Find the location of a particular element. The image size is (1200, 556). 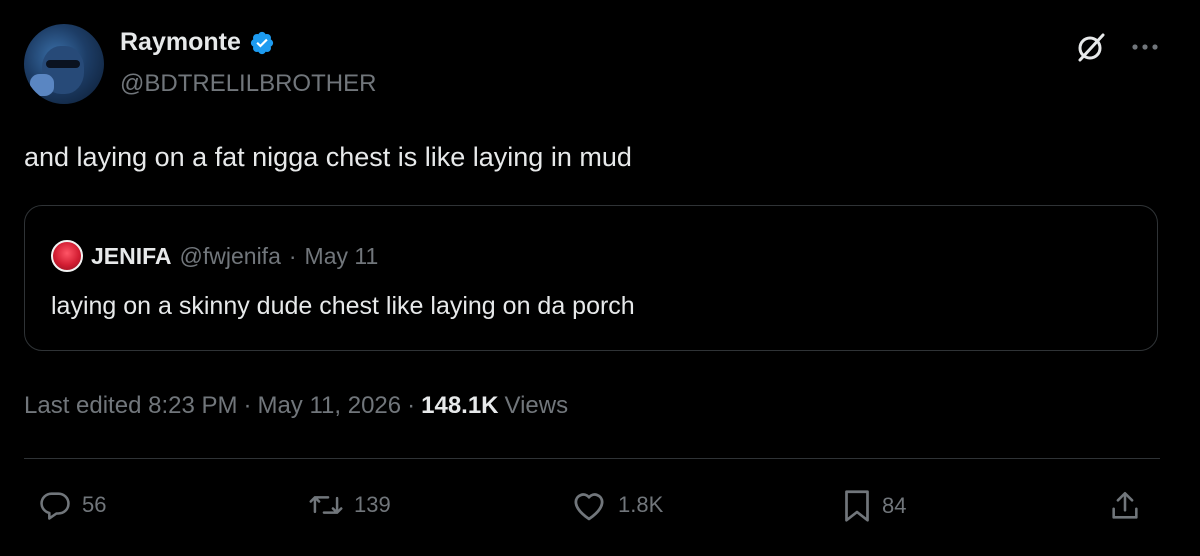

share-button is located at coordinates (1125, 506).